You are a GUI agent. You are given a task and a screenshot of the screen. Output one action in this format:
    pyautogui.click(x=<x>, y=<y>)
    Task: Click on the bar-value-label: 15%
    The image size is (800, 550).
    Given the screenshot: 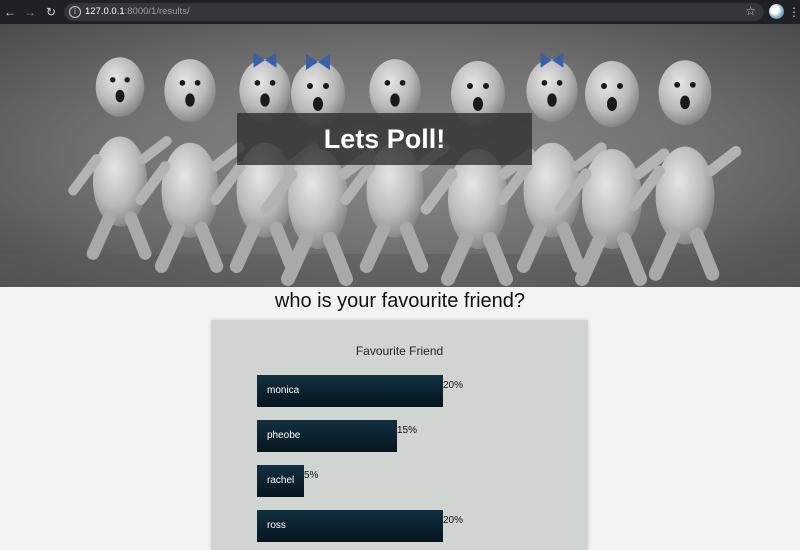 What is the action you would take?
    pyautogui.click(x=407, y=430)
    